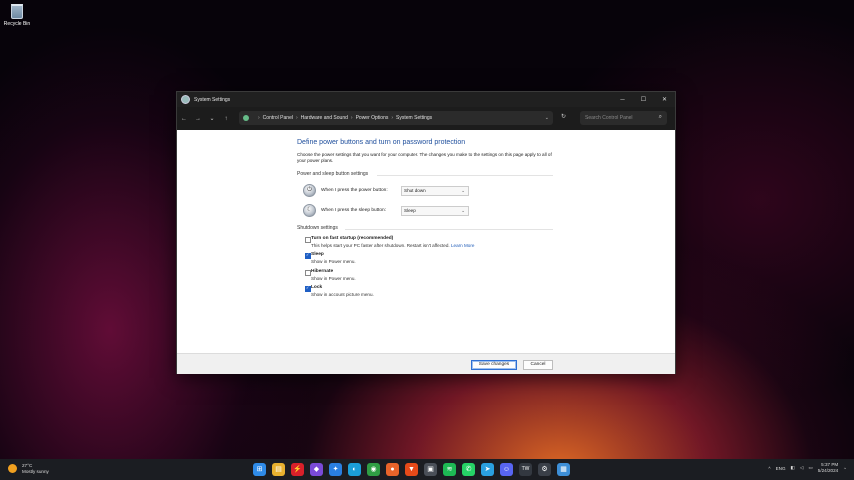 Image resolution: width=854 pixels, height=480 pixels. What do you see at coordinates (430, 469) in the screenshot?
I see `app-dark-icon: ▣` at bounding box center [430, 469].